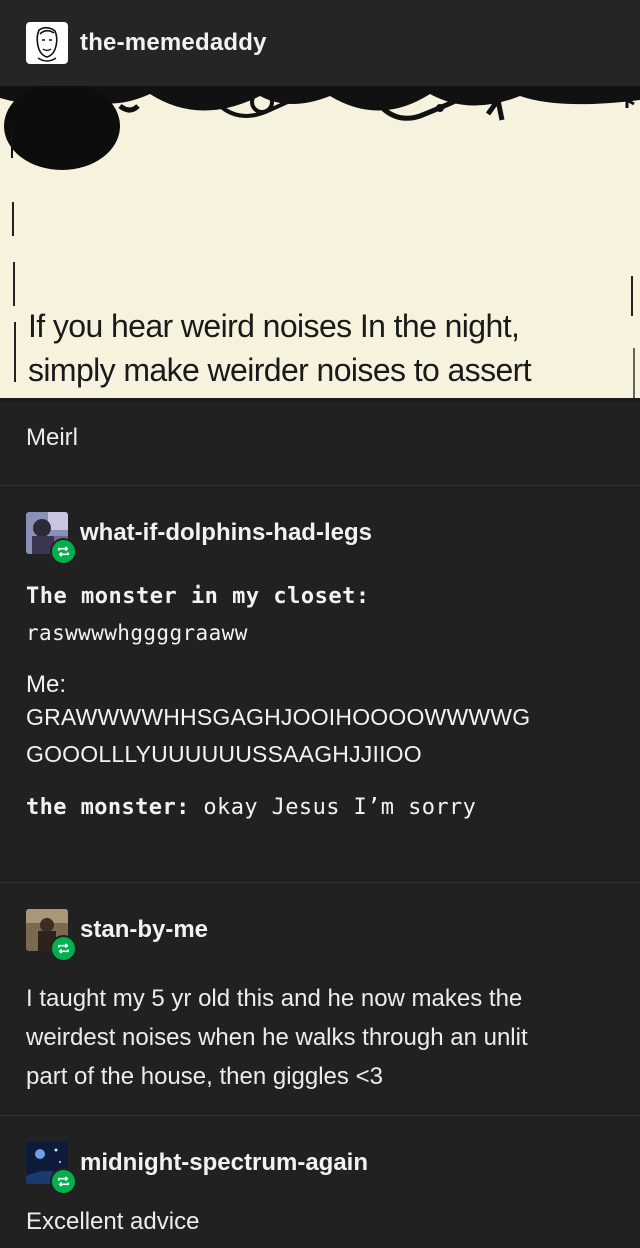 The image size is (640, 1248). Describe the element at coordinates (198, 596) in the screenshot. I see `dialog-label: The monster in my closet:` at that location.